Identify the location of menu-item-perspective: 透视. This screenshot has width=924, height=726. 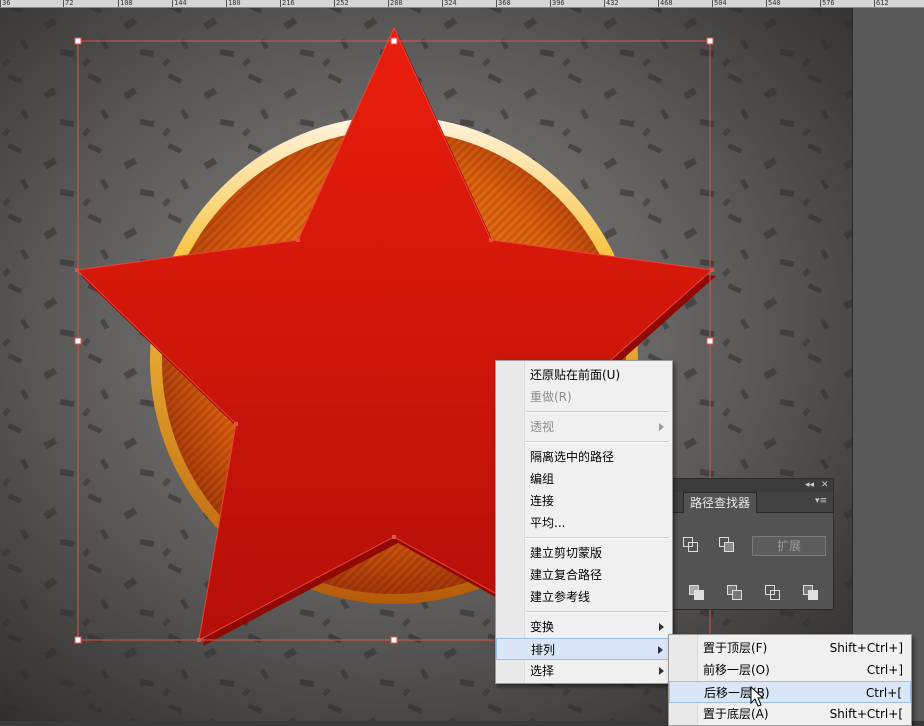
(584, 427).